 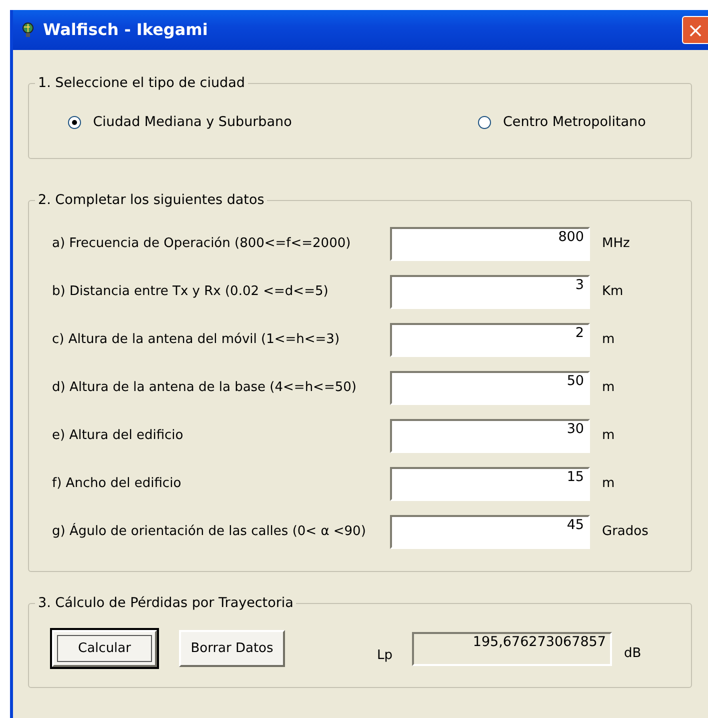 What do you see at coordinates (615, 244) in the screenshot?
I see `unit-label: MHz` at bounding box center [615, 244].